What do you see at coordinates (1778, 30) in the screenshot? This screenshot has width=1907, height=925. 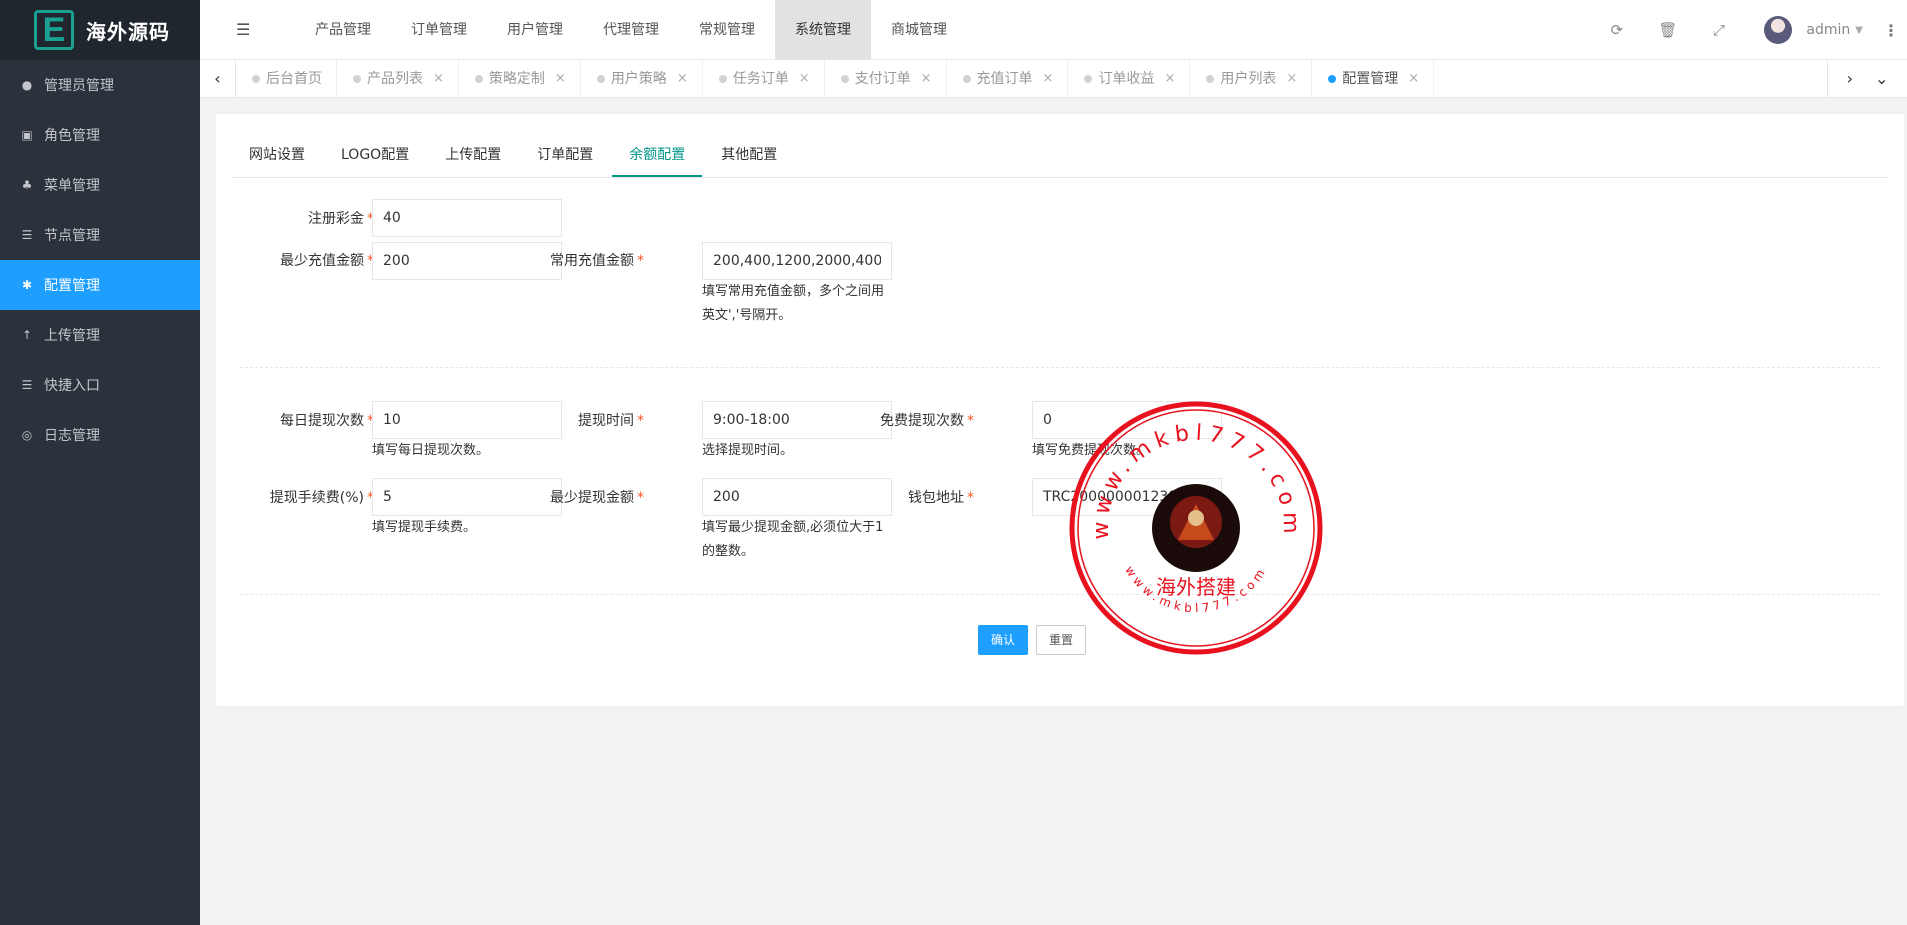 I see `avatar` at bounding box center [1778, 30].